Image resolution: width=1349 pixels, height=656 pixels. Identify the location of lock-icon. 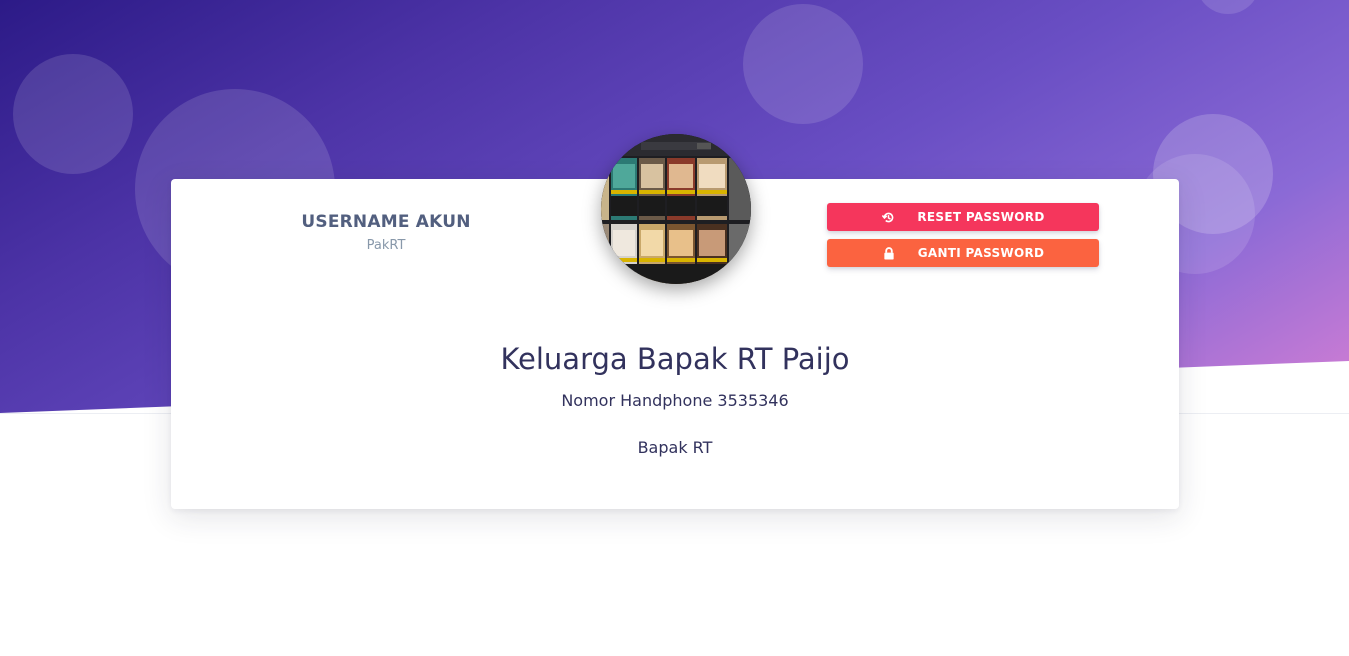
(889, 253).